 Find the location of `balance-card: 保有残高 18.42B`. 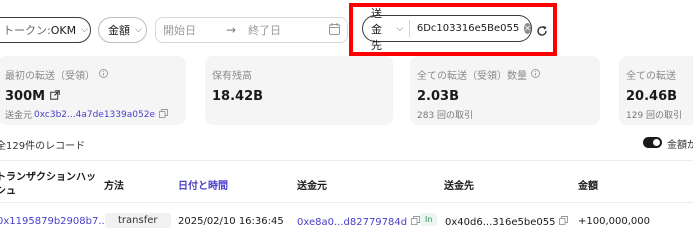

balance-card: 保有残高 18.42B is located at coordinates (299, 90).